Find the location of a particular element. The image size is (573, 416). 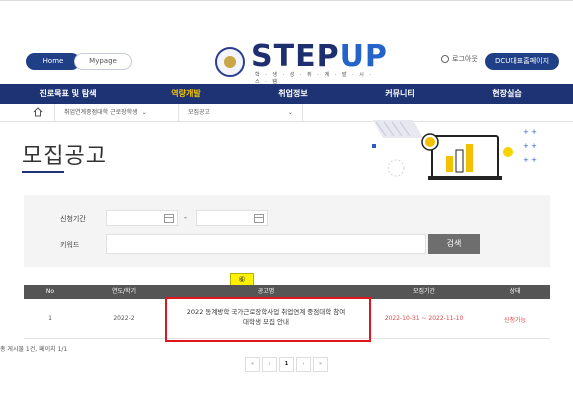

next-page-button: › is located at coordinates (303, 364).